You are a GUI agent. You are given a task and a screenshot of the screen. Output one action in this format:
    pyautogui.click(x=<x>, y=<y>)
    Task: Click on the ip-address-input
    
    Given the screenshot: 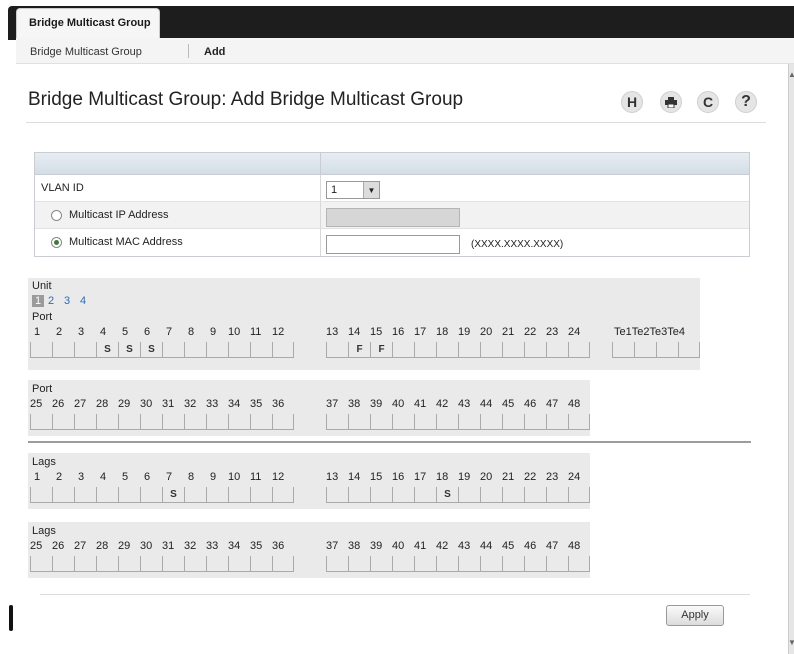 What is the action you would take?
    pyautogui.click(x=393, y=217)
    